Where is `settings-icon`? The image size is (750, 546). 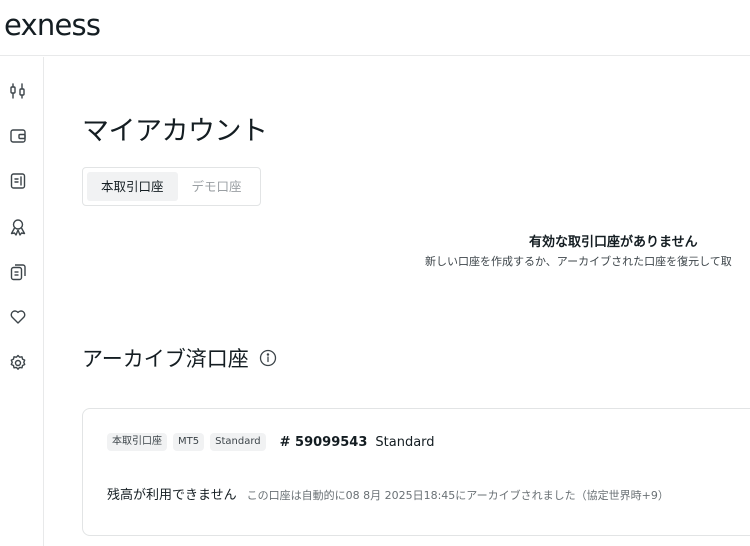 settings-icon is located at coordinates (18, 363).